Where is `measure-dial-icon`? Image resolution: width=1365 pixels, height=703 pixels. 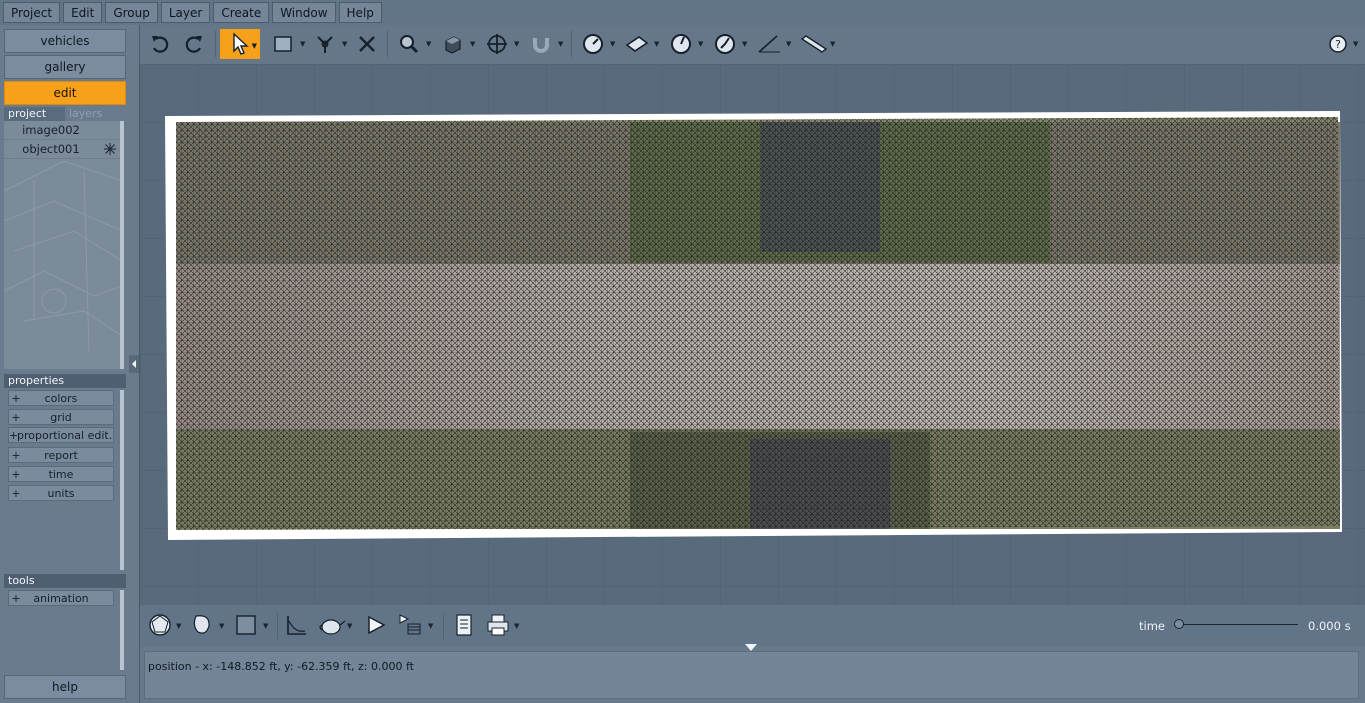
measure-dial-icon is located at coordinates (593, 44).